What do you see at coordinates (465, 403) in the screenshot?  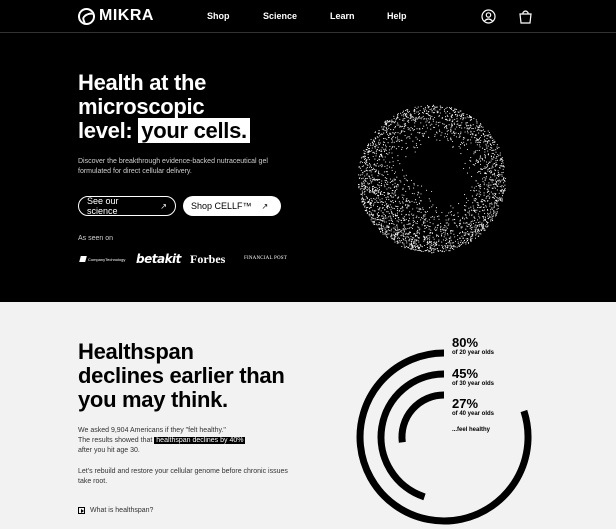 I see `stat-value: 27%` at bounding box center [465, 403].